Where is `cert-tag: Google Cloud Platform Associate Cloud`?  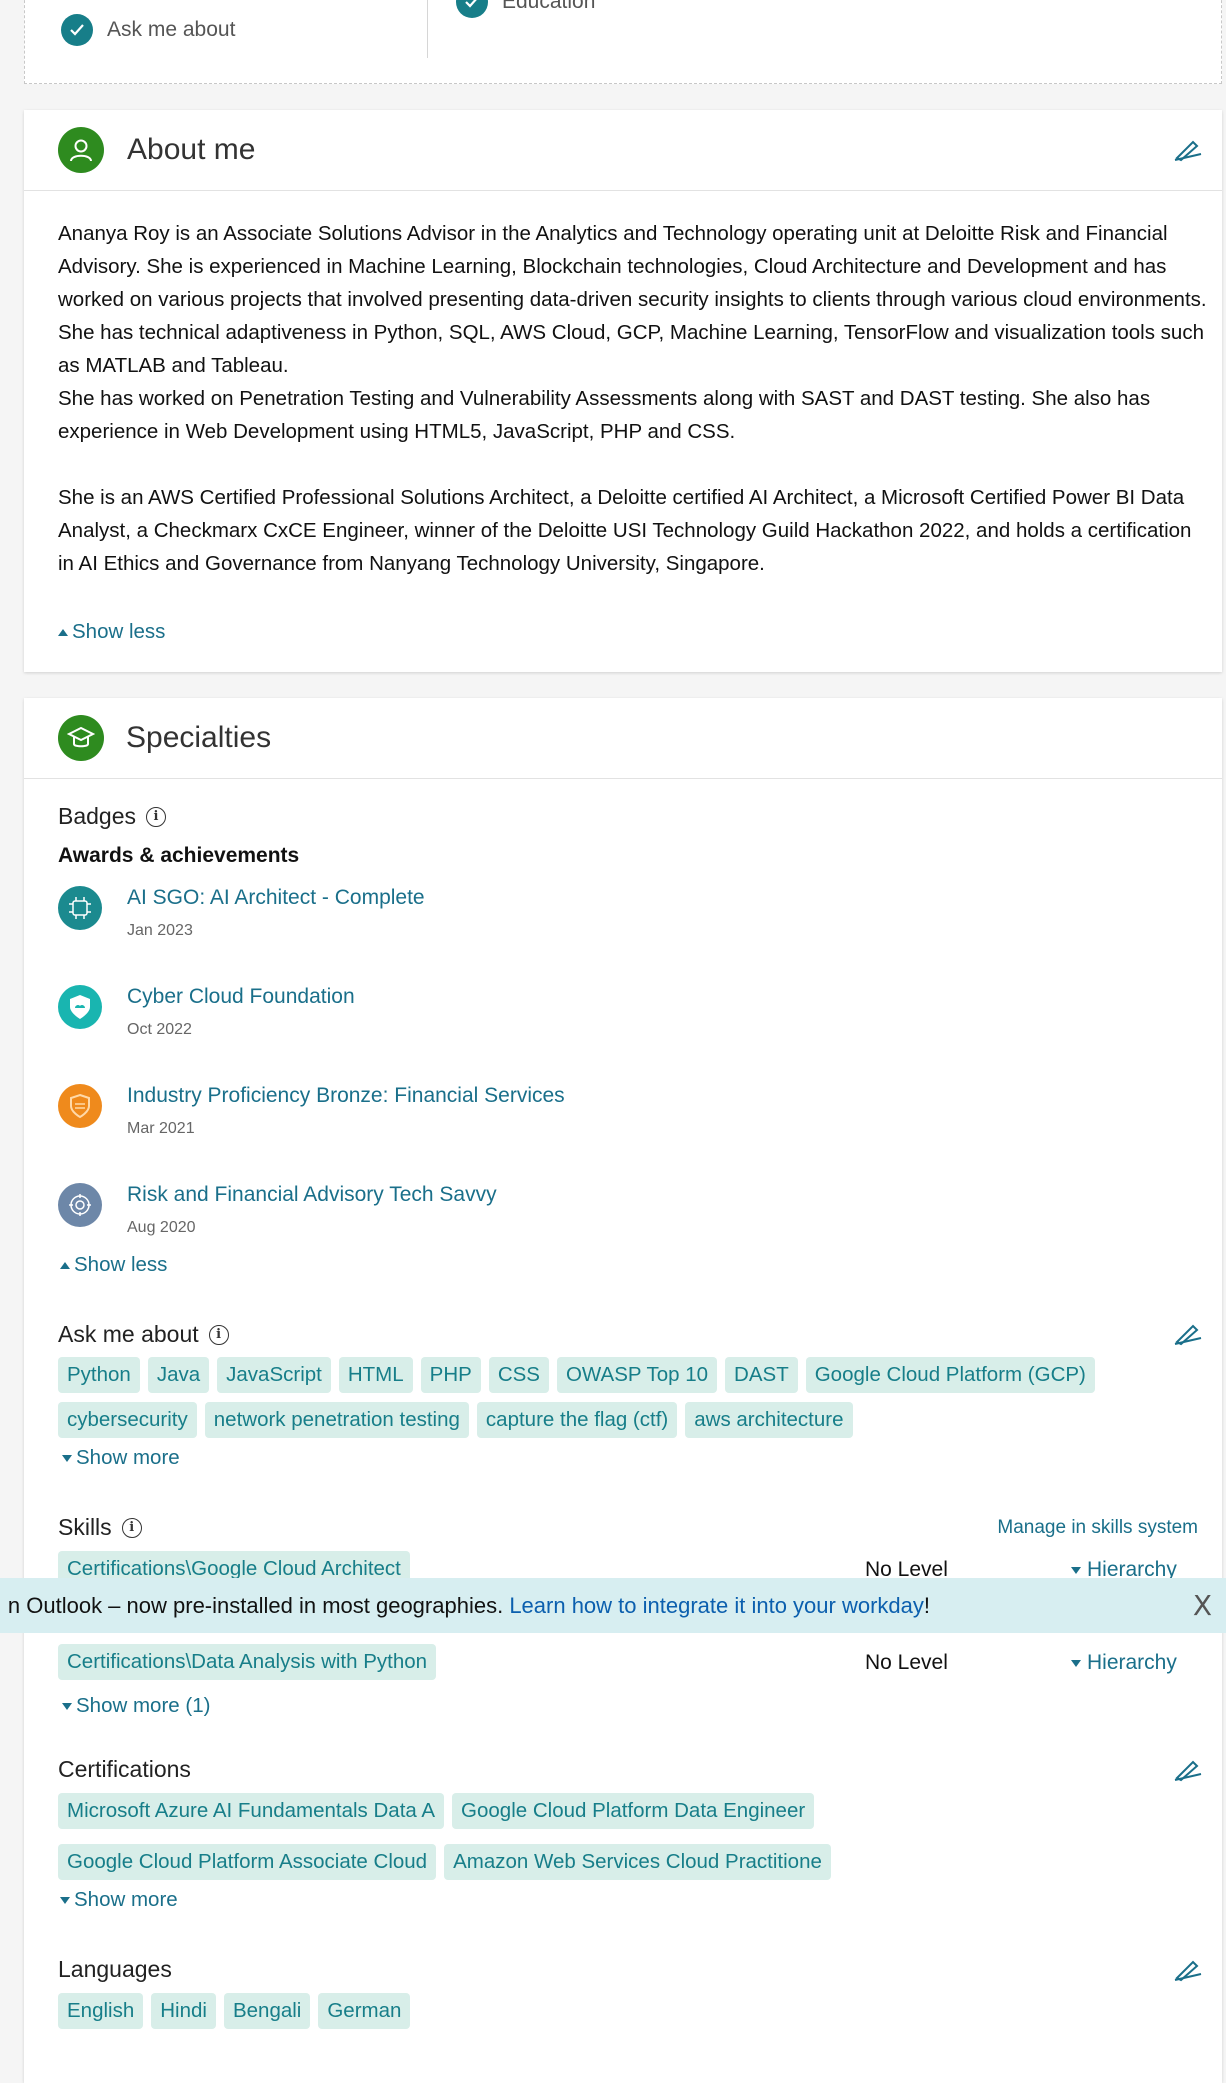
cert-tag: Google Cloud Platform Associate Cloud is located at coordinates (247, 1862).